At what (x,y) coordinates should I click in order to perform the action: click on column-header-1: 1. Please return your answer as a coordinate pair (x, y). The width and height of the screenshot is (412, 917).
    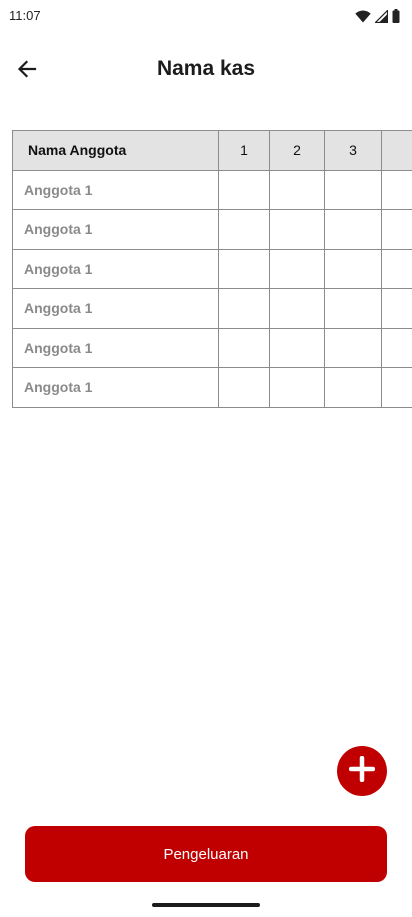
    Looking at the image, I should click on (244, 150).